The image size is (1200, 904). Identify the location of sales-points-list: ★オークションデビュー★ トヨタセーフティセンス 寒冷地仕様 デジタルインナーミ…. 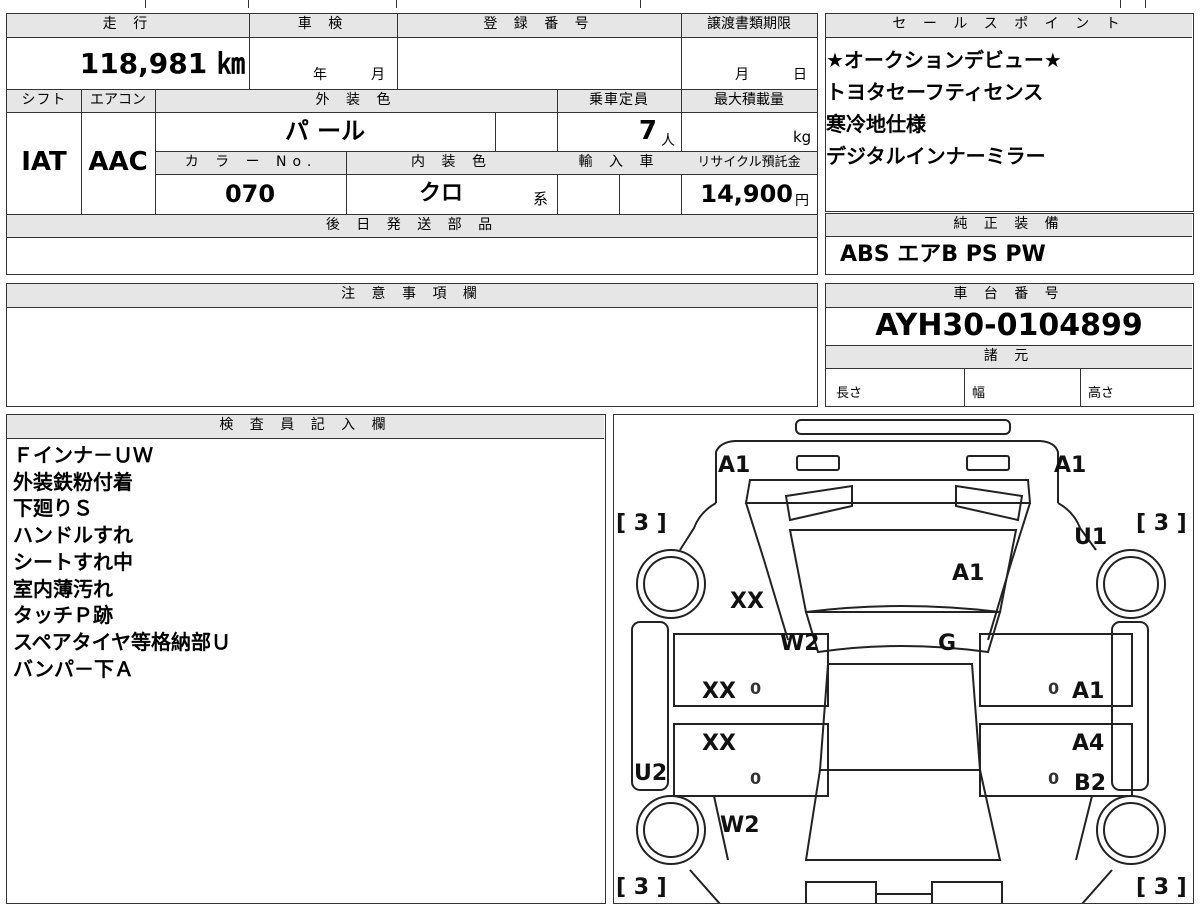
(1009, 108).